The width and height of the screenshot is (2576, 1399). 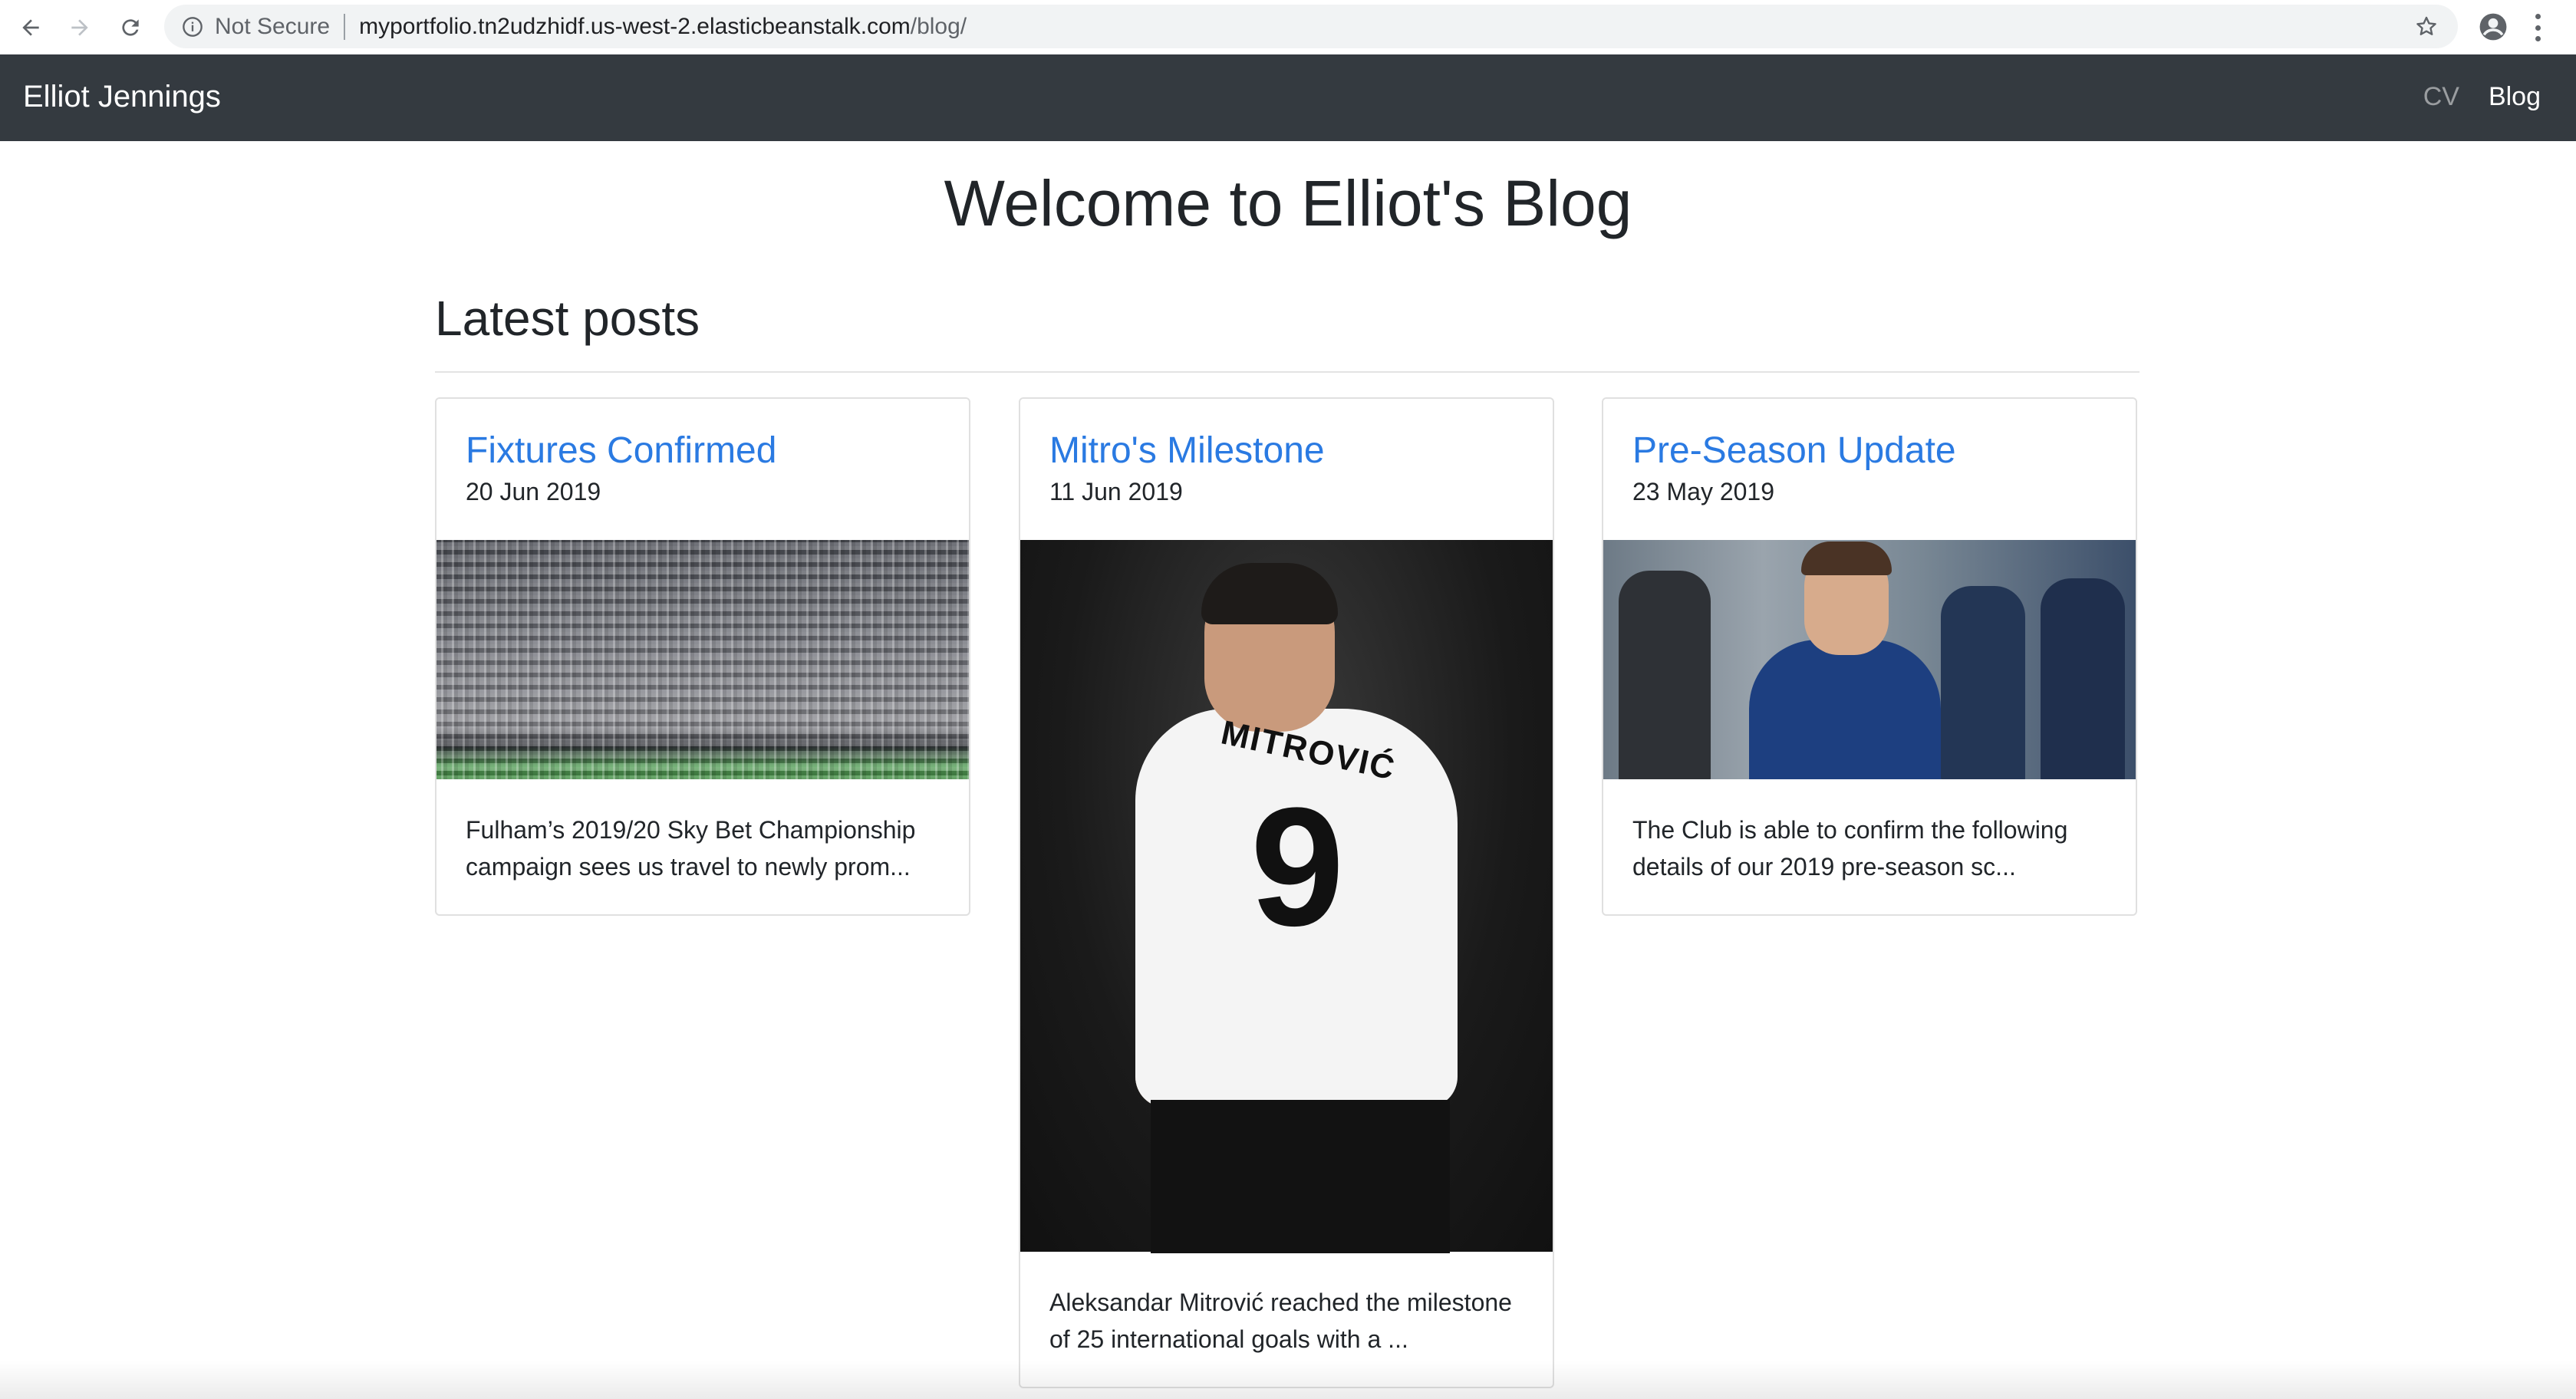 I want to click on site-brand-link: Elliot Jennings, so click(x=122, y=96).